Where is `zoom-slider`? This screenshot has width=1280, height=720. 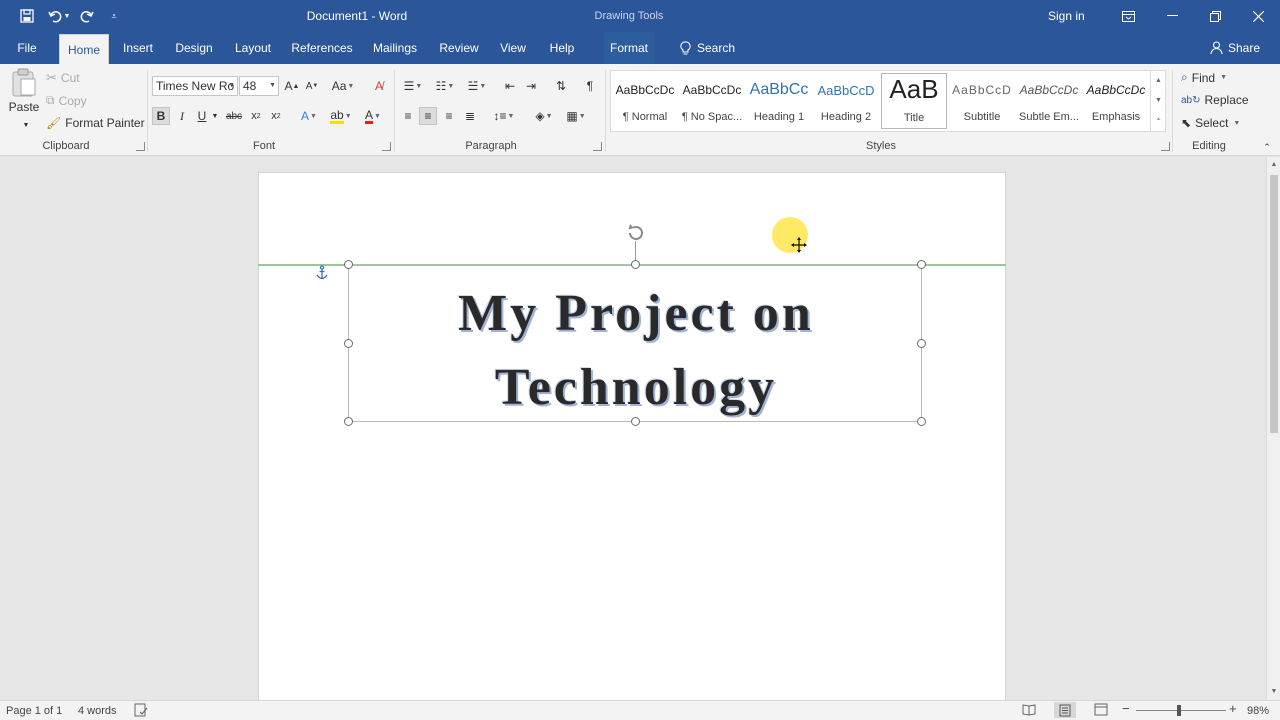 zoom-slider is located at coordinates (1181, 710).